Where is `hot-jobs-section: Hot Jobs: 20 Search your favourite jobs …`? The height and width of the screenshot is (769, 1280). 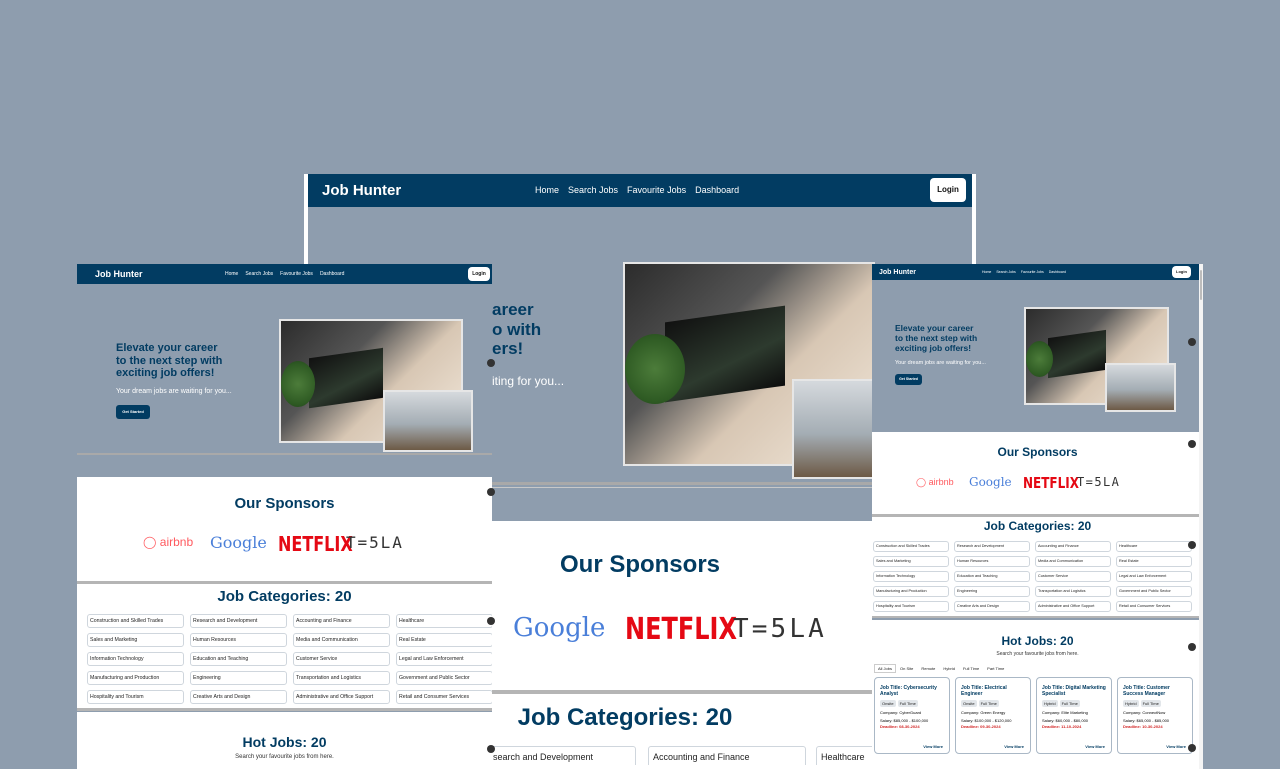 hot-jobs-section: Hot Jobs: 20 Search your favourite jobs … is located at coordinates (1037, 694).